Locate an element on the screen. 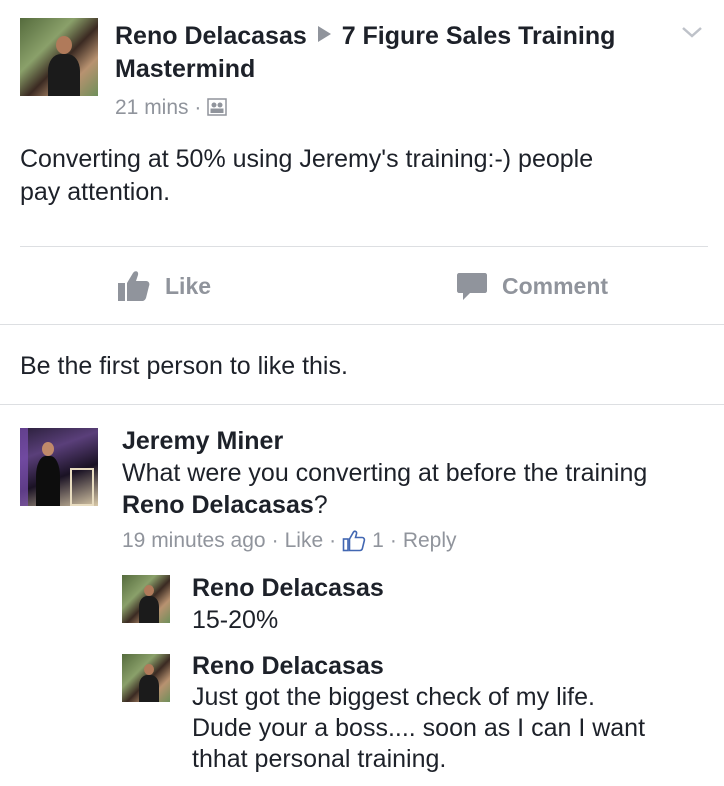 This screenshot has width=724, height=786. comment-reply-button: Reply is located at coordinates (430, 541).